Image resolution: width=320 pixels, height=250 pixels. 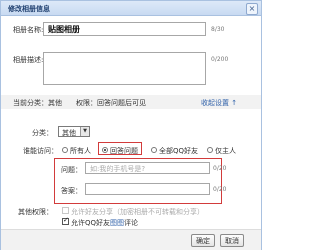 I want to click on cancel-button: 取消, so click(x=232, y=240).